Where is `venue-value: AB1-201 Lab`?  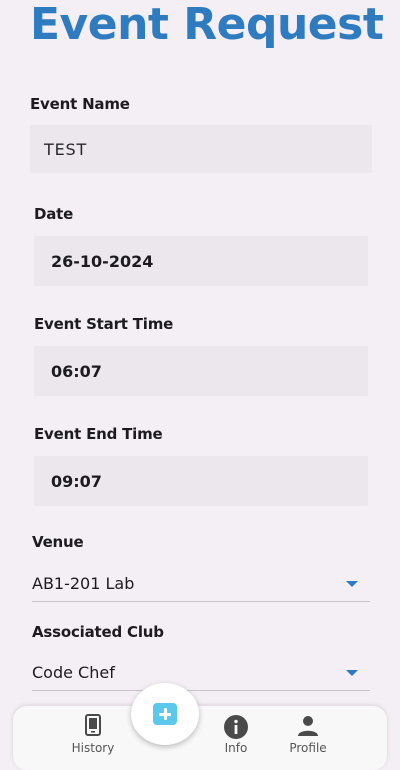
venue-value: AB1-201 Lab is located at coordinates (83, 583).